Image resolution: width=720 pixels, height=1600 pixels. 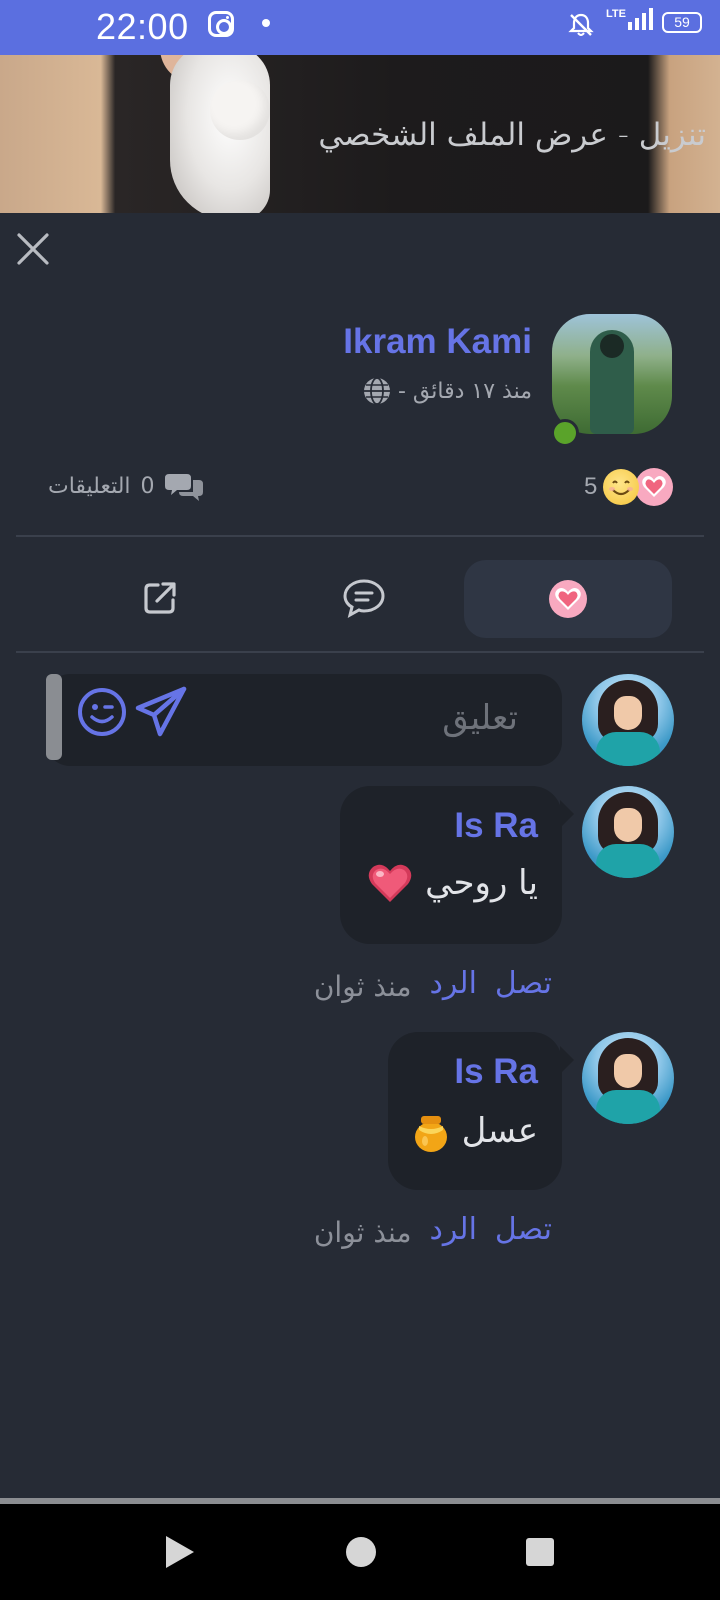 I want to click on battery-icon: 59, so click(x=682, y=22).